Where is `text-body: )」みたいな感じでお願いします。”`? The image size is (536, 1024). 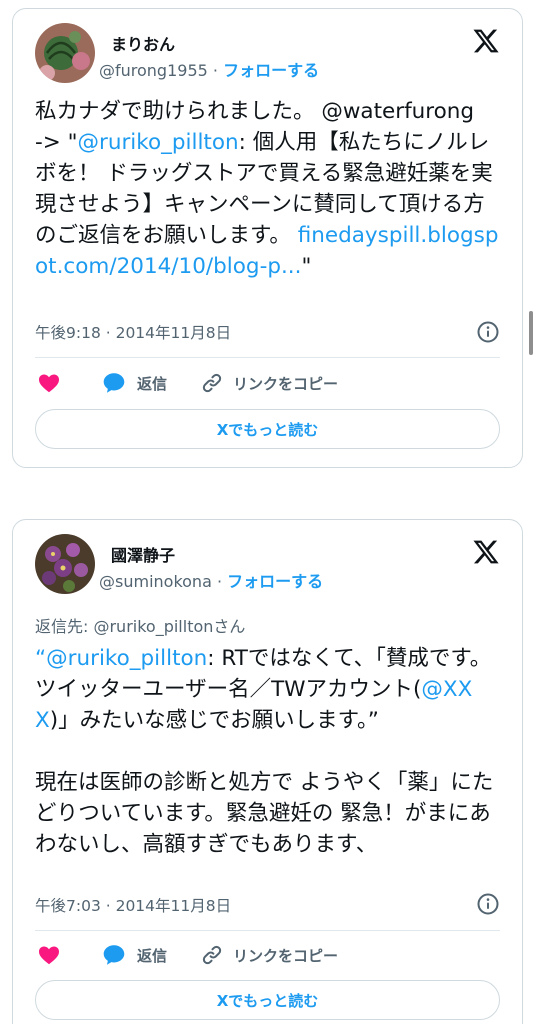
text-body: )」みたいな感じでお願いします。” is located at coordinates (214, 720).